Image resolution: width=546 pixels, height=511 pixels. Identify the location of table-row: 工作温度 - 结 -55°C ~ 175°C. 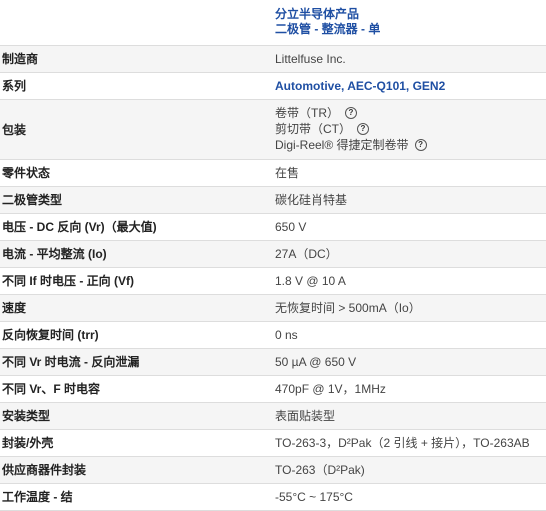
(273, 497).